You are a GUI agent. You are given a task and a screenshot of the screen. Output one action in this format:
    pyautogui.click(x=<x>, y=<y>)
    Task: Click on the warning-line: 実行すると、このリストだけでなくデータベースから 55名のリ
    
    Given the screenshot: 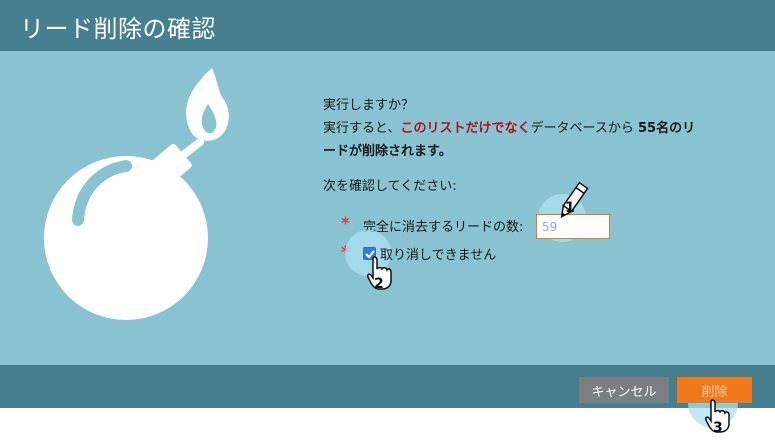 What is the action you would take?
    pyautogui.click(x=533, y=128)
    